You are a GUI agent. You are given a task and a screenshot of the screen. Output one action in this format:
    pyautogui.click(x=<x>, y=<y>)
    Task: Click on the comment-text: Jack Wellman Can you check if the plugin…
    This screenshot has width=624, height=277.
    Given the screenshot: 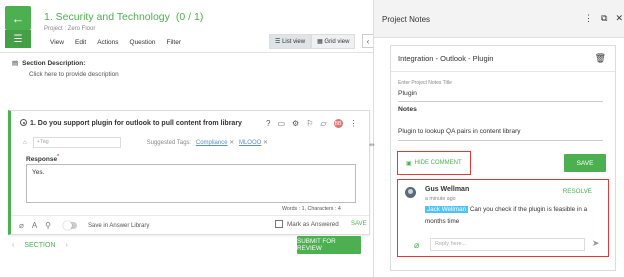 What is the action you would take?
    pyautogui.click(x=506, y=215)
    